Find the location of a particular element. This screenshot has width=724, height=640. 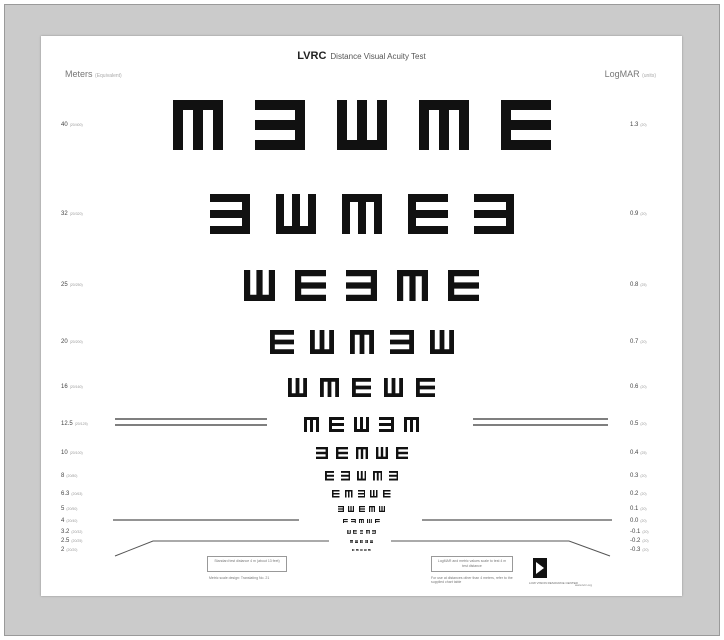

row-logmar-label: 0.1 (20) is located at coordinates (650, 509).